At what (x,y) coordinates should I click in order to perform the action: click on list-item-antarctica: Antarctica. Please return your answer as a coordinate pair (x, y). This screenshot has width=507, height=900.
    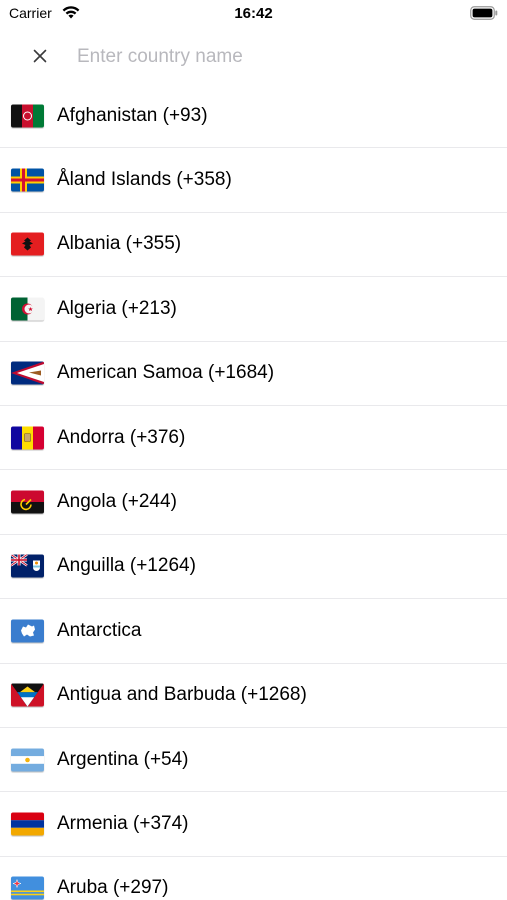
    Looking at the image, I should click on (253, 631).